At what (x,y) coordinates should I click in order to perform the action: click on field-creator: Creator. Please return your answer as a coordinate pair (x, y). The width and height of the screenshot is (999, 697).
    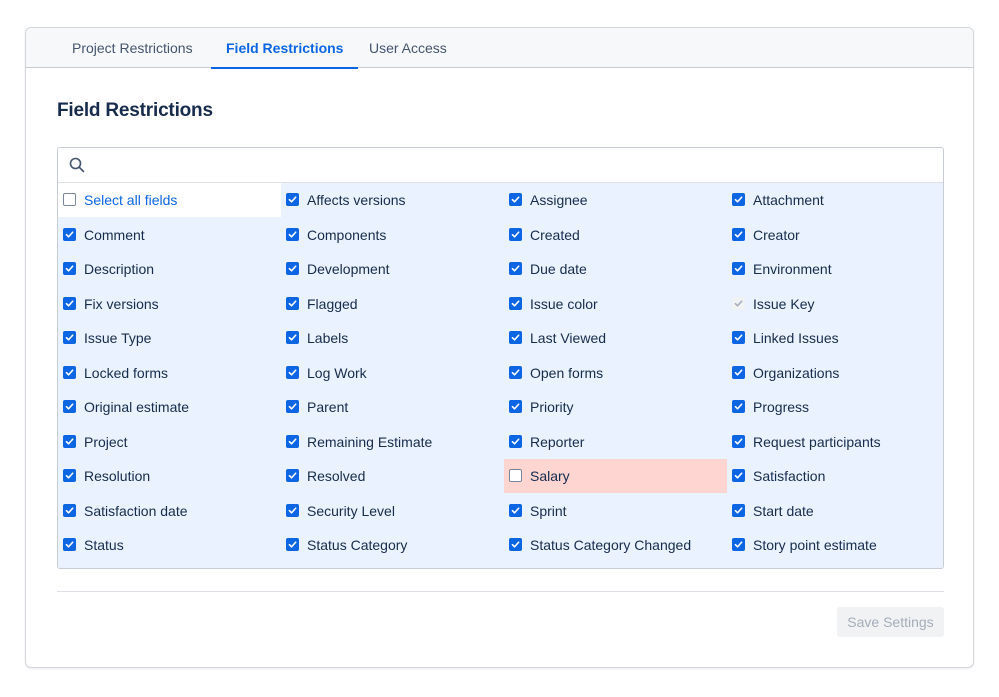
    Looking at the image, I should click on (835, 235).